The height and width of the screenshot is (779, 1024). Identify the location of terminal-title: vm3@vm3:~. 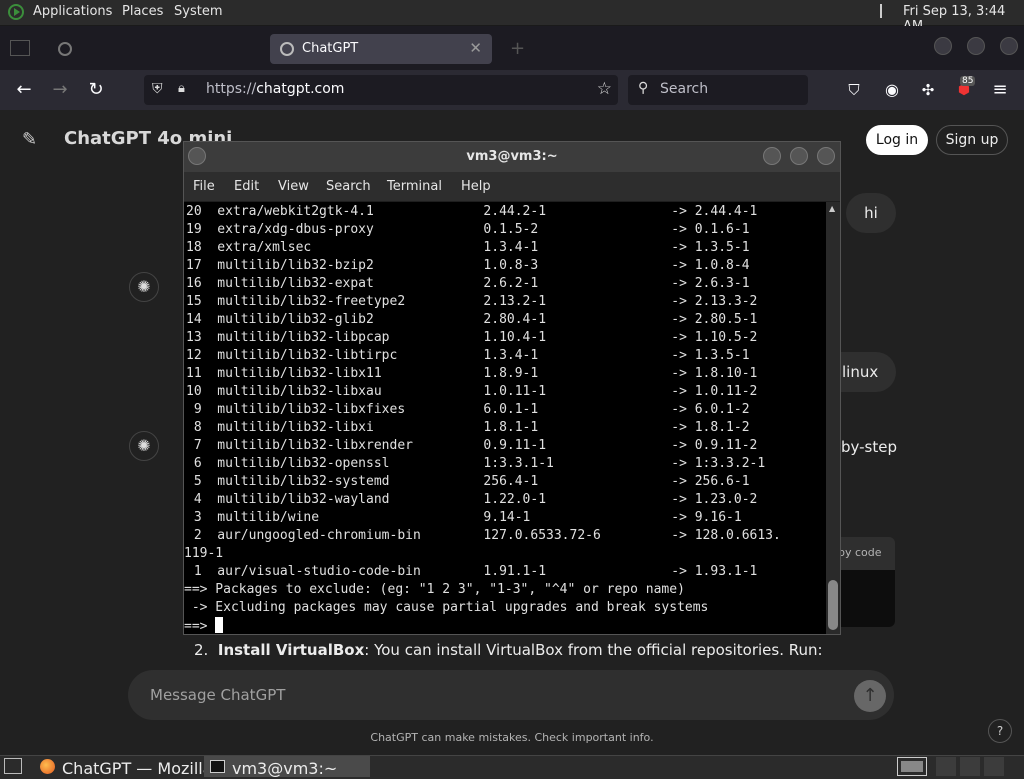
(512, 156).